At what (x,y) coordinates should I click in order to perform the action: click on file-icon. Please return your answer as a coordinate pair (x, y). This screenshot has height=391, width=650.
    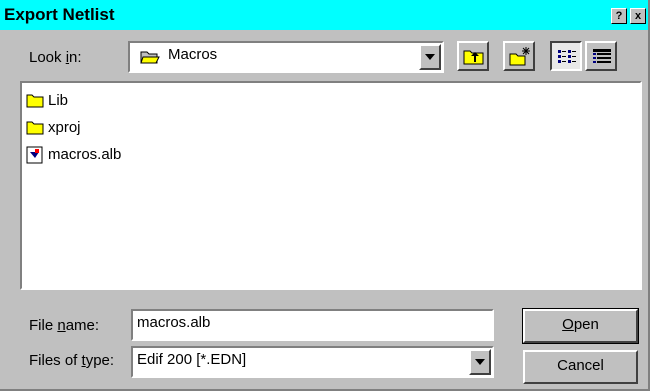
    Looking at the image, I should click on (34, 155).